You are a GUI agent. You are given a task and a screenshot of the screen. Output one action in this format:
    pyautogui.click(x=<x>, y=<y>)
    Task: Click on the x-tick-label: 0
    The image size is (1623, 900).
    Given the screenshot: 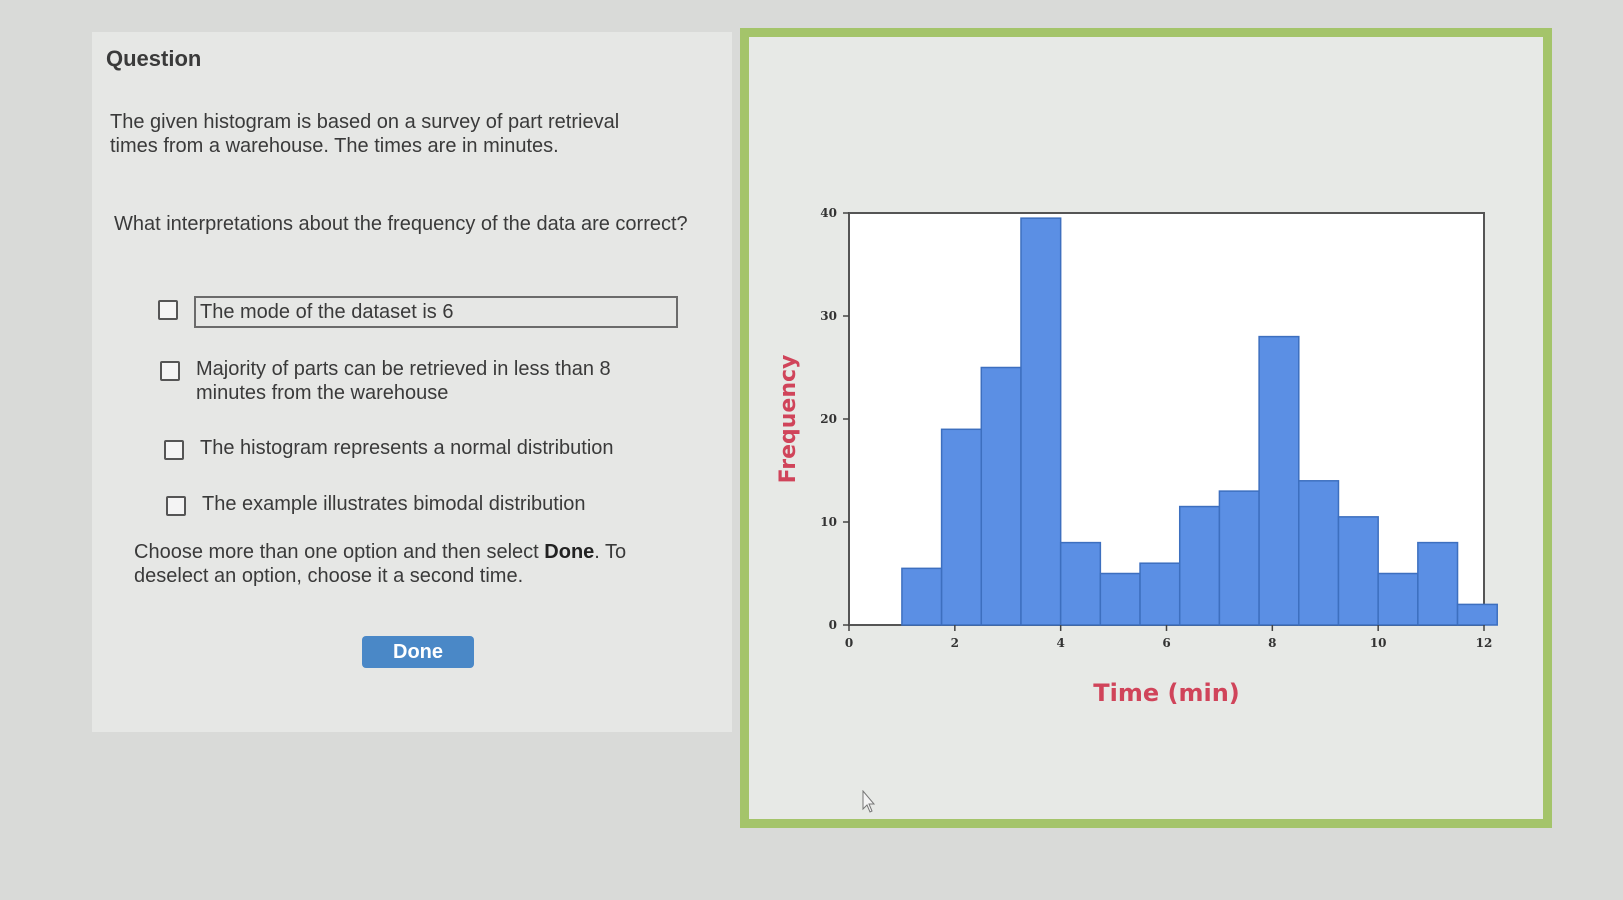 What is the action you would take?
    pyautogui.click(x=849, y=643)
    